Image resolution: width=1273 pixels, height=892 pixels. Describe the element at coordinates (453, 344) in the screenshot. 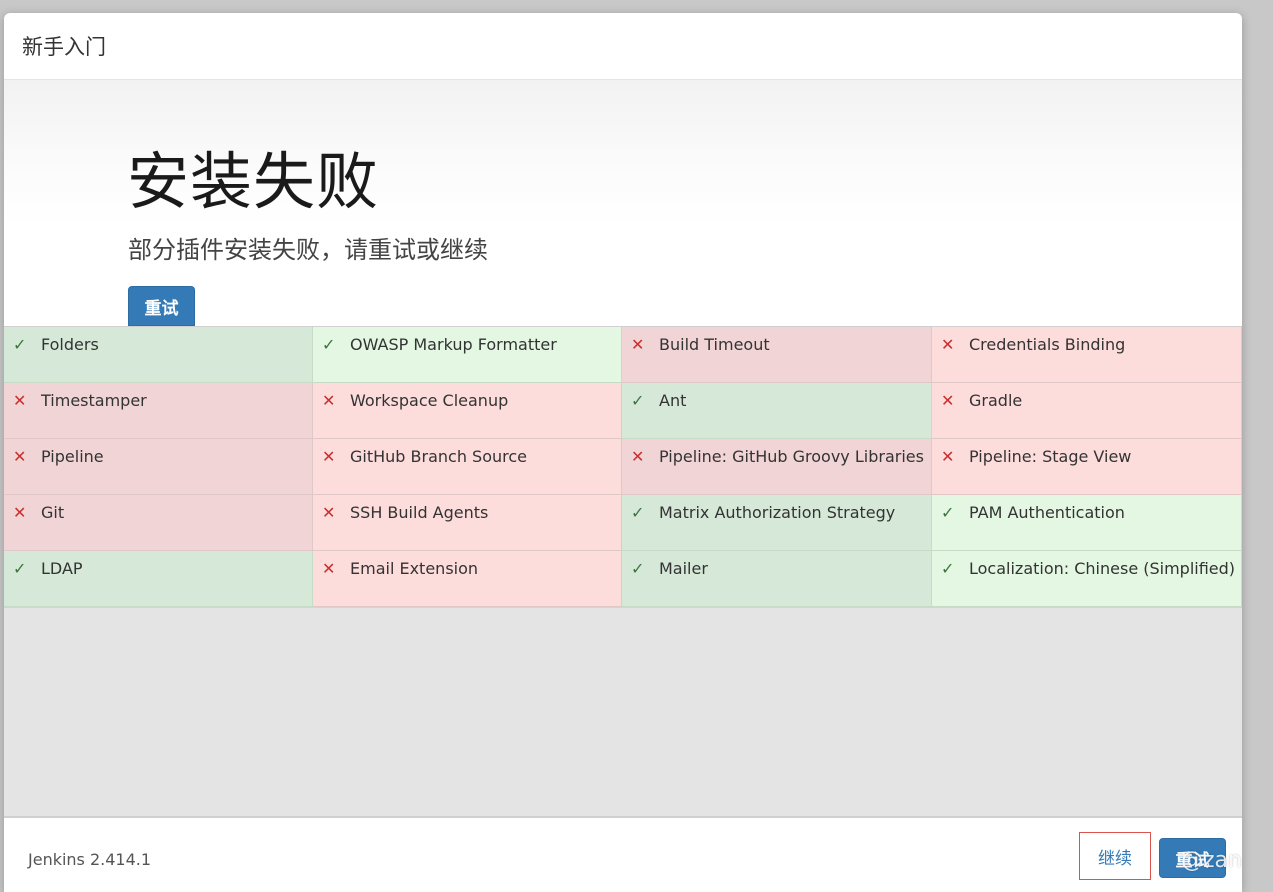

I see `plugin-name: OWASP Markup Formatter` at that location.